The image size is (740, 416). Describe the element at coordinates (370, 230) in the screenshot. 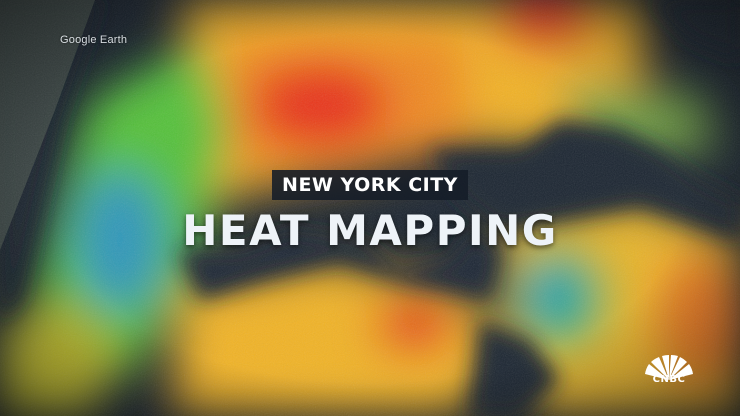

I see `title-headline: HEAT MAPPING` at that location.